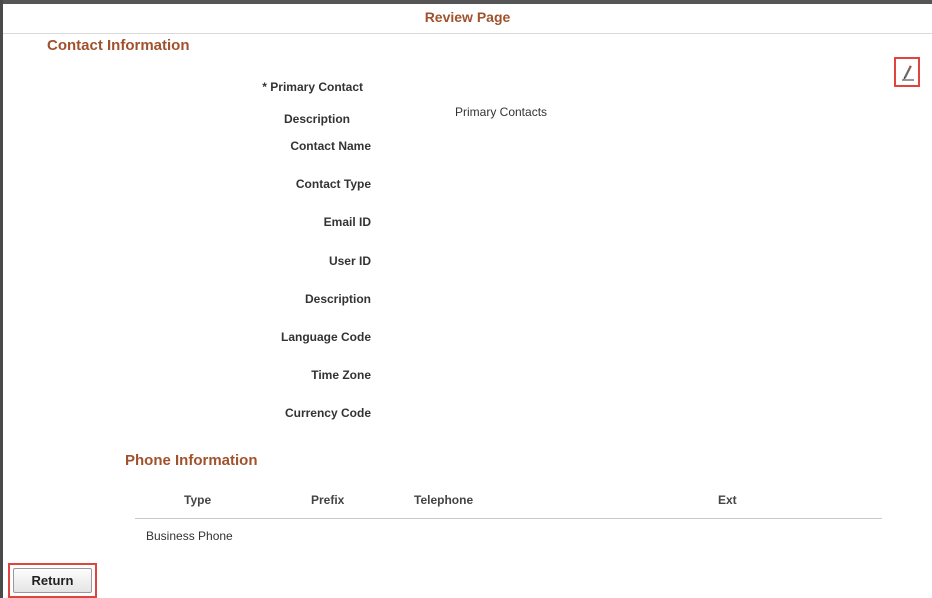  Describe the element at coordinates (444, 500) in the screenshot. I see `phone-column-telephone: Telephone` at that location.